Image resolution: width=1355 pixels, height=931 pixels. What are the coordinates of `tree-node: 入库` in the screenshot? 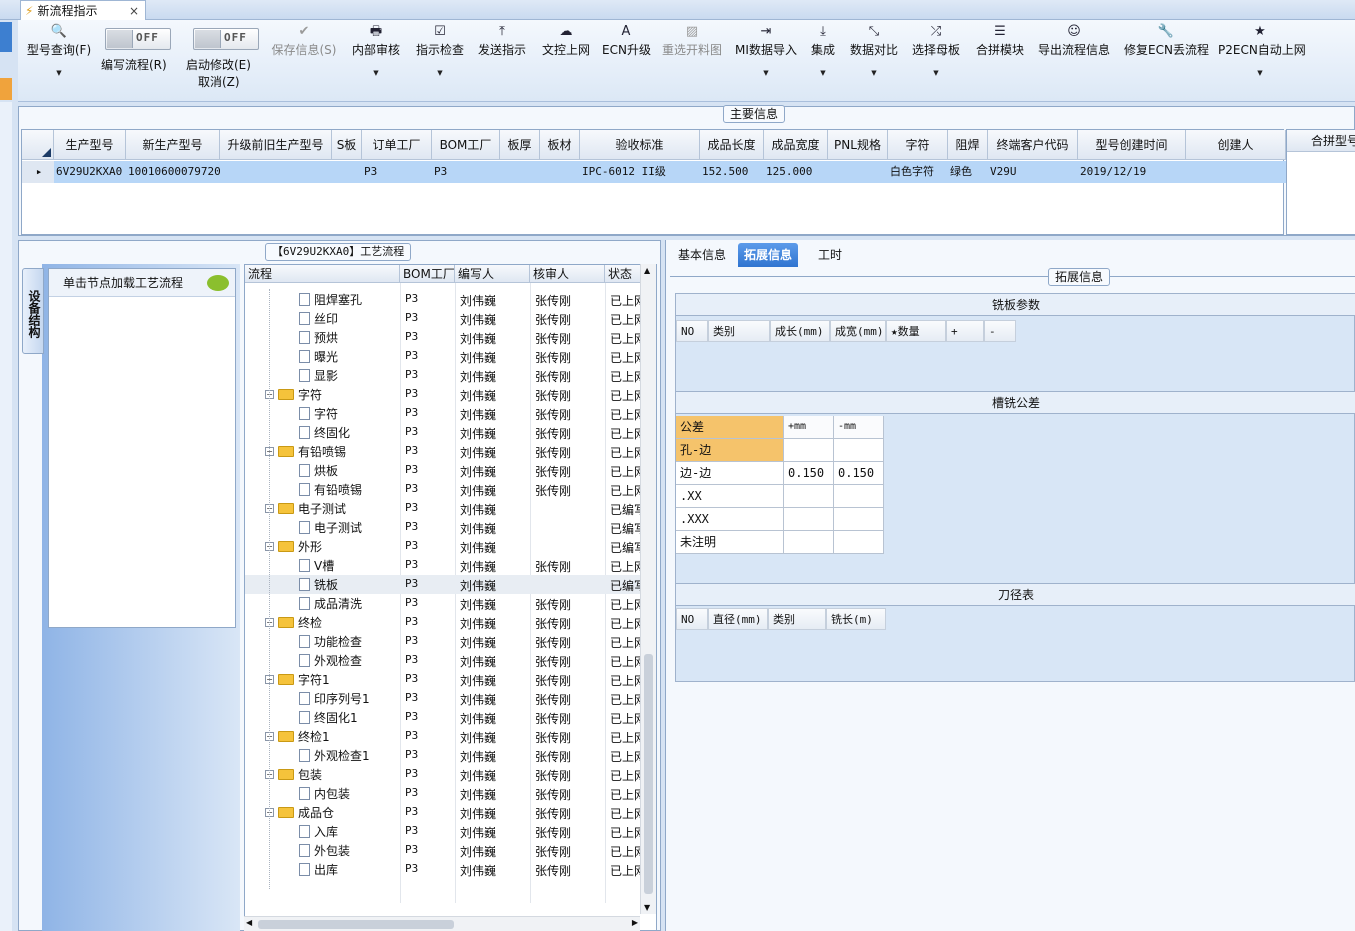 It's located at (318, 831).